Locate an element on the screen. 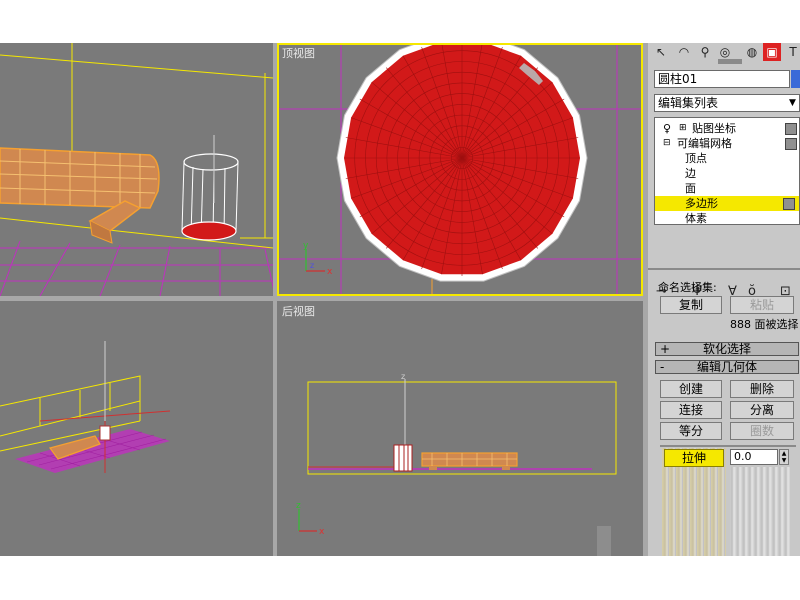  back-viewport-label: 后视图 is located at coordinates (298, 311).